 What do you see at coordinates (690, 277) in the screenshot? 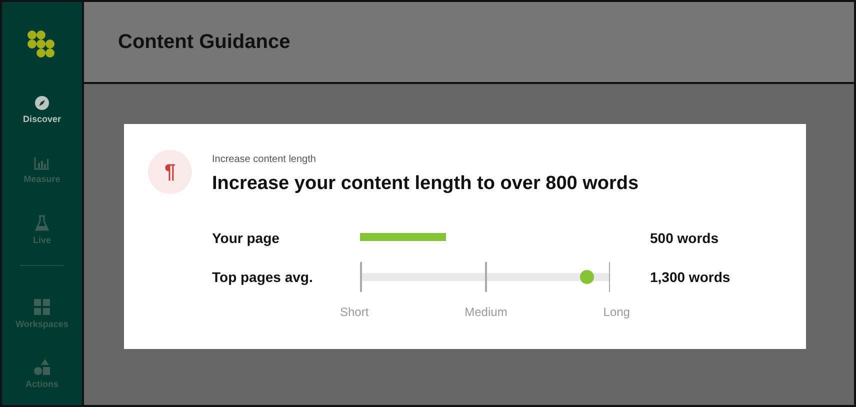
I see `word-count: 1,300 words` at bounding box center [690, 277].